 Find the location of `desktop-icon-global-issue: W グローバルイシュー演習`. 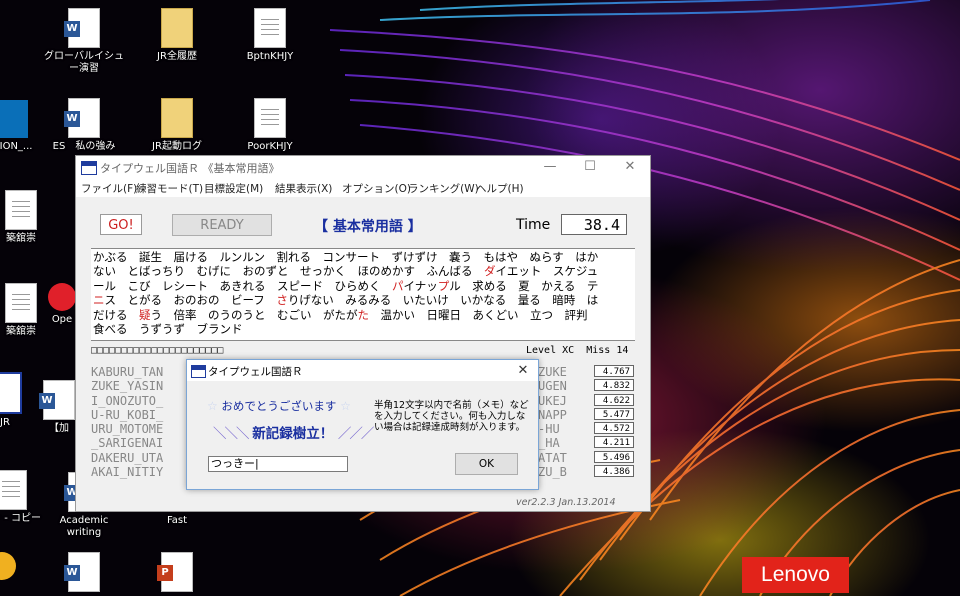

desktop-icon-global-issue: W グローバルイシュー演習 is located at coordinates (84, 41).